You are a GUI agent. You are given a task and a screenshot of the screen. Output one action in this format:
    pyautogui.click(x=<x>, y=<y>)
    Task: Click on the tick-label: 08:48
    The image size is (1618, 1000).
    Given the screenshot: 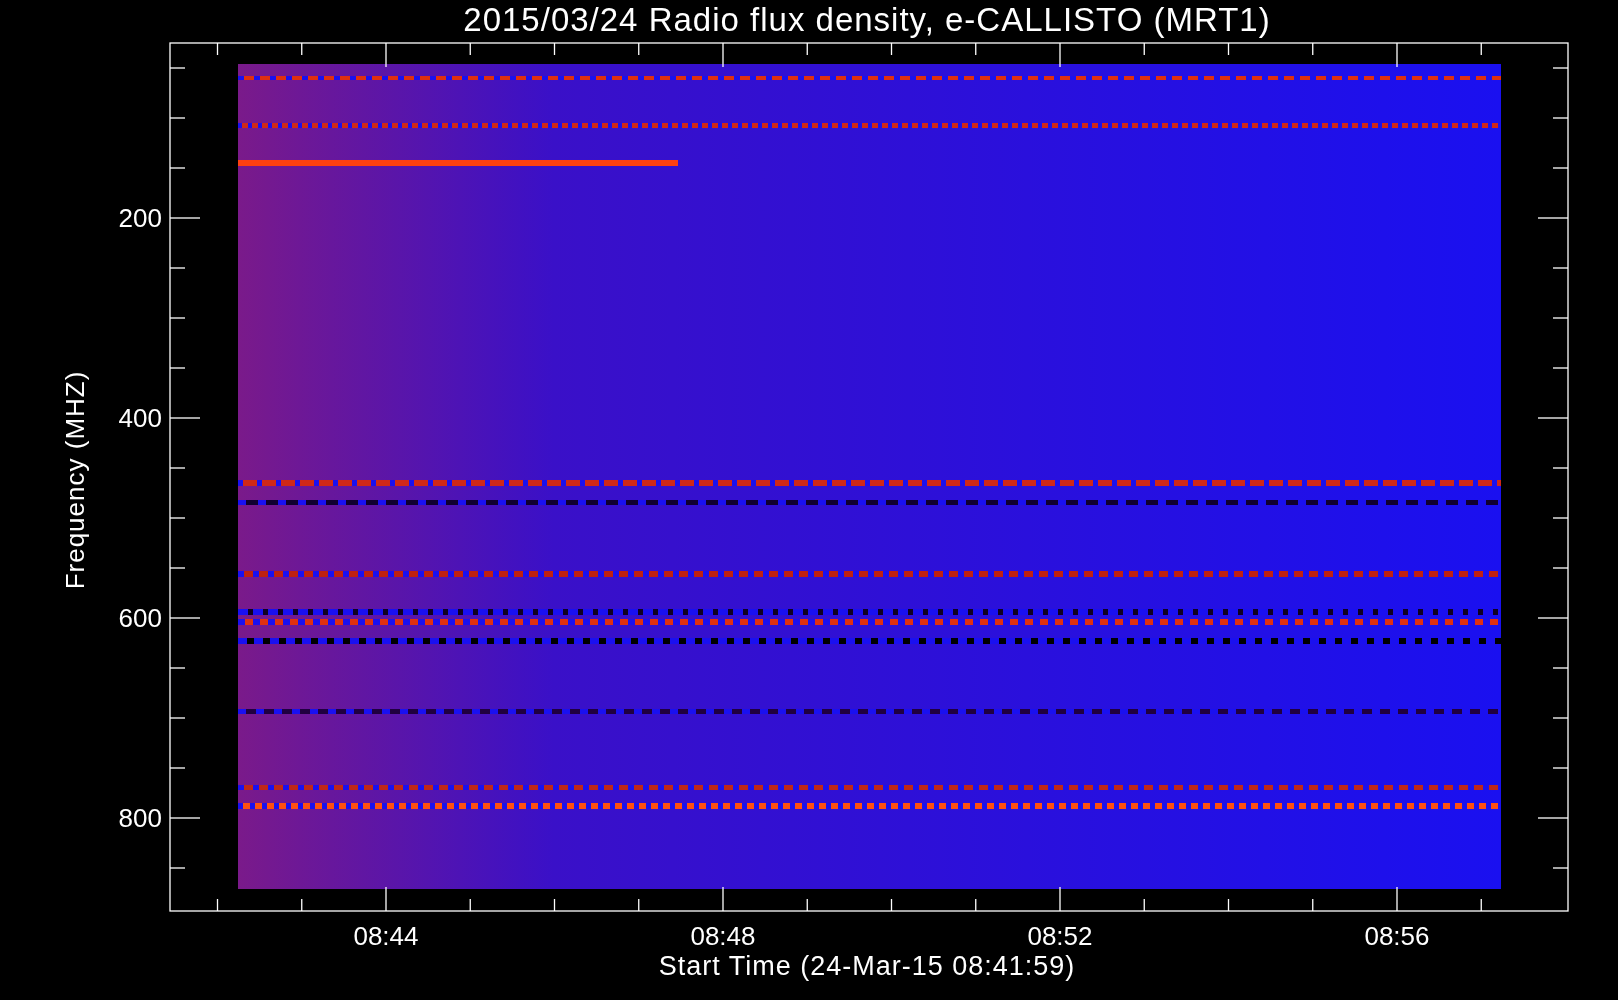 What is the action you would take?
    pyautogui.click(x=723, y=936)
    